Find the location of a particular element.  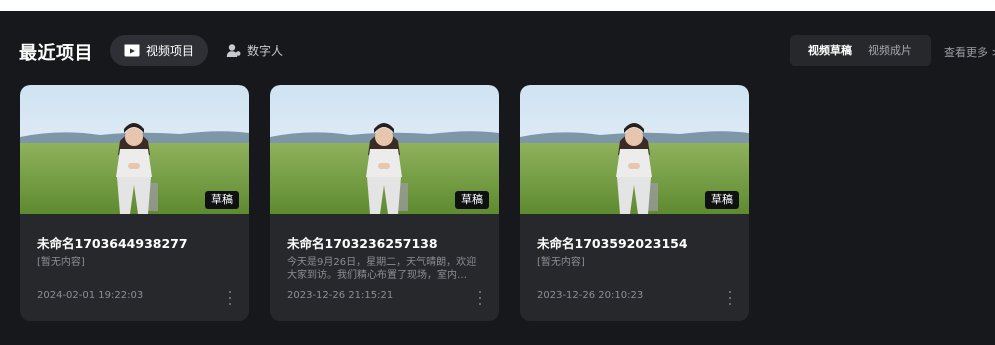

draft-type-segment: 视频草稿 视频成片 is located at coordinates (860, 50).